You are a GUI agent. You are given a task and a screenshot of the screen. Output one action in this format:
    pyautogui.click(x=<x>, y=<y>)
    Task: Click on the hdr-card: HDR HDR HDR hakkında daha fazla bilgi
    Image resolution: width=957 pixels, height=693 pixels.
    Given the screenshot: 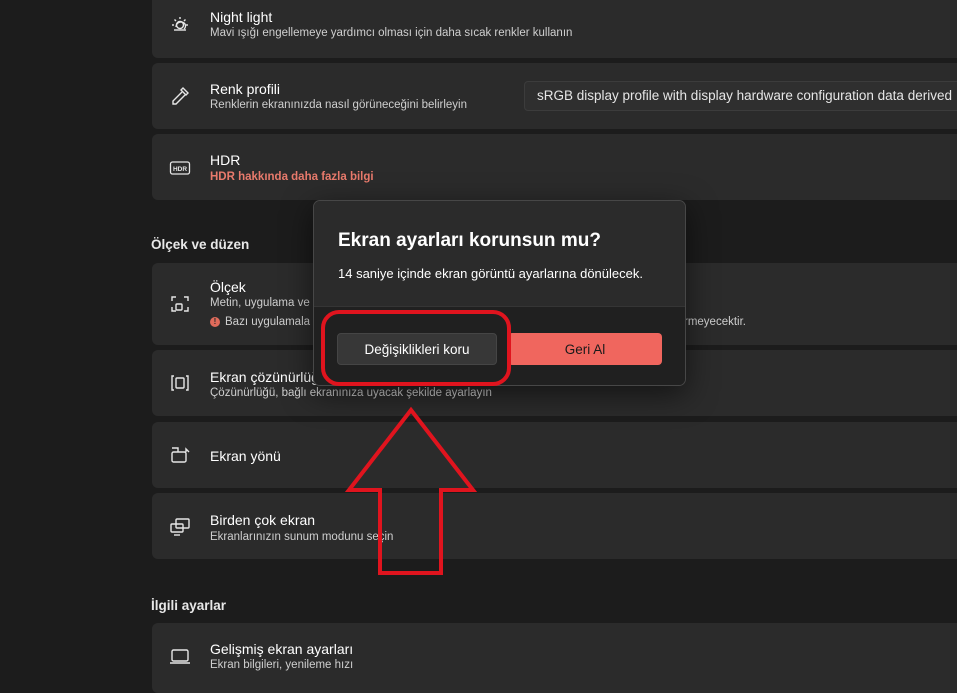 What is the action you would take?
    pyautogui.click(x=554, y=167)
    